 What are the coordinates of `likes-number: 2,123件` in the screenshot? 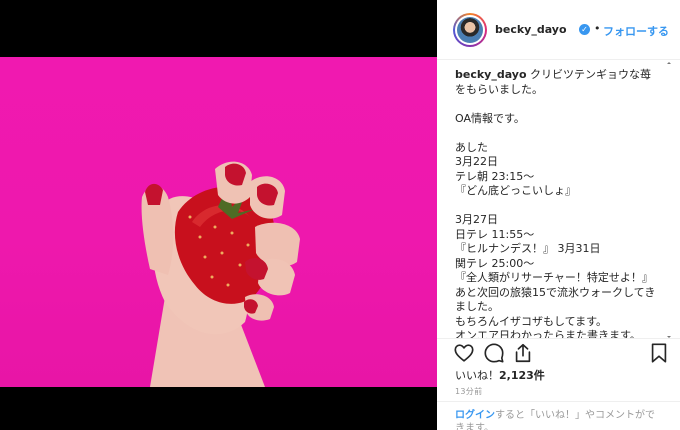 It's located at (522, 375).